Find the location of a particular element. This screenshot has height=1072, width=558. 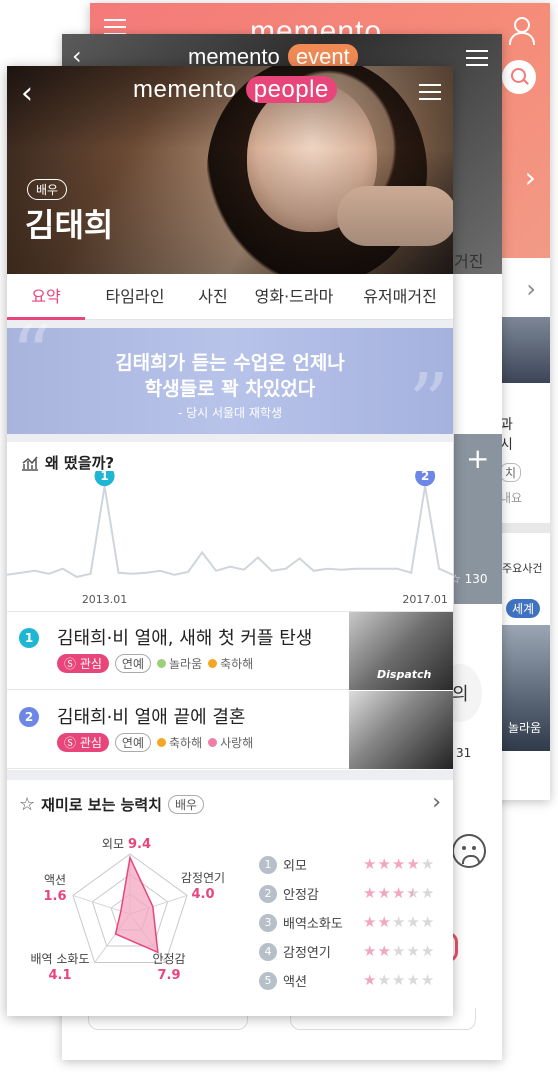

ability-title: 재미로 보는 능력치 is located at coordinates (101, 805).